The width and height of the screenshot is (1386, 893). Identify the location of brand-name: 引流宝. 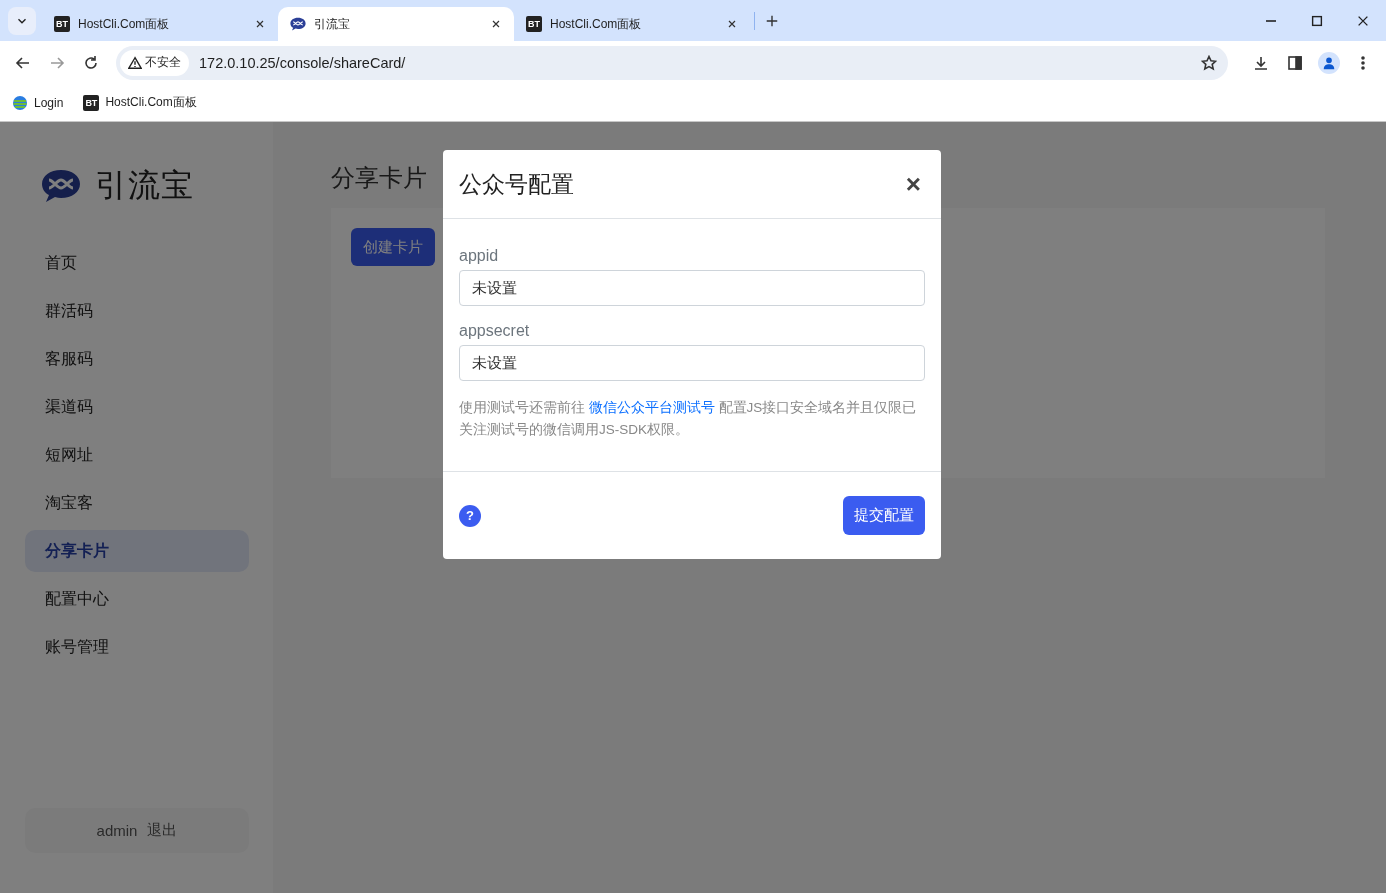
(144, 185).